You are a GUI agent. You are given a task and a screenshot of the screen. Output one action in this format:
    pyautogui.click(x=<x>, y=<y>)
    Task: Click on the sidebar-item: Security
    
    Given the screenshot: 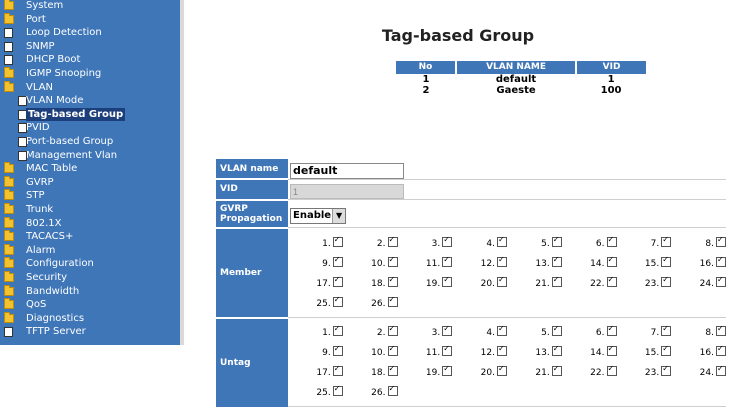 What is the action you would take?
    pyautogui.click(x=90, y=277)
    